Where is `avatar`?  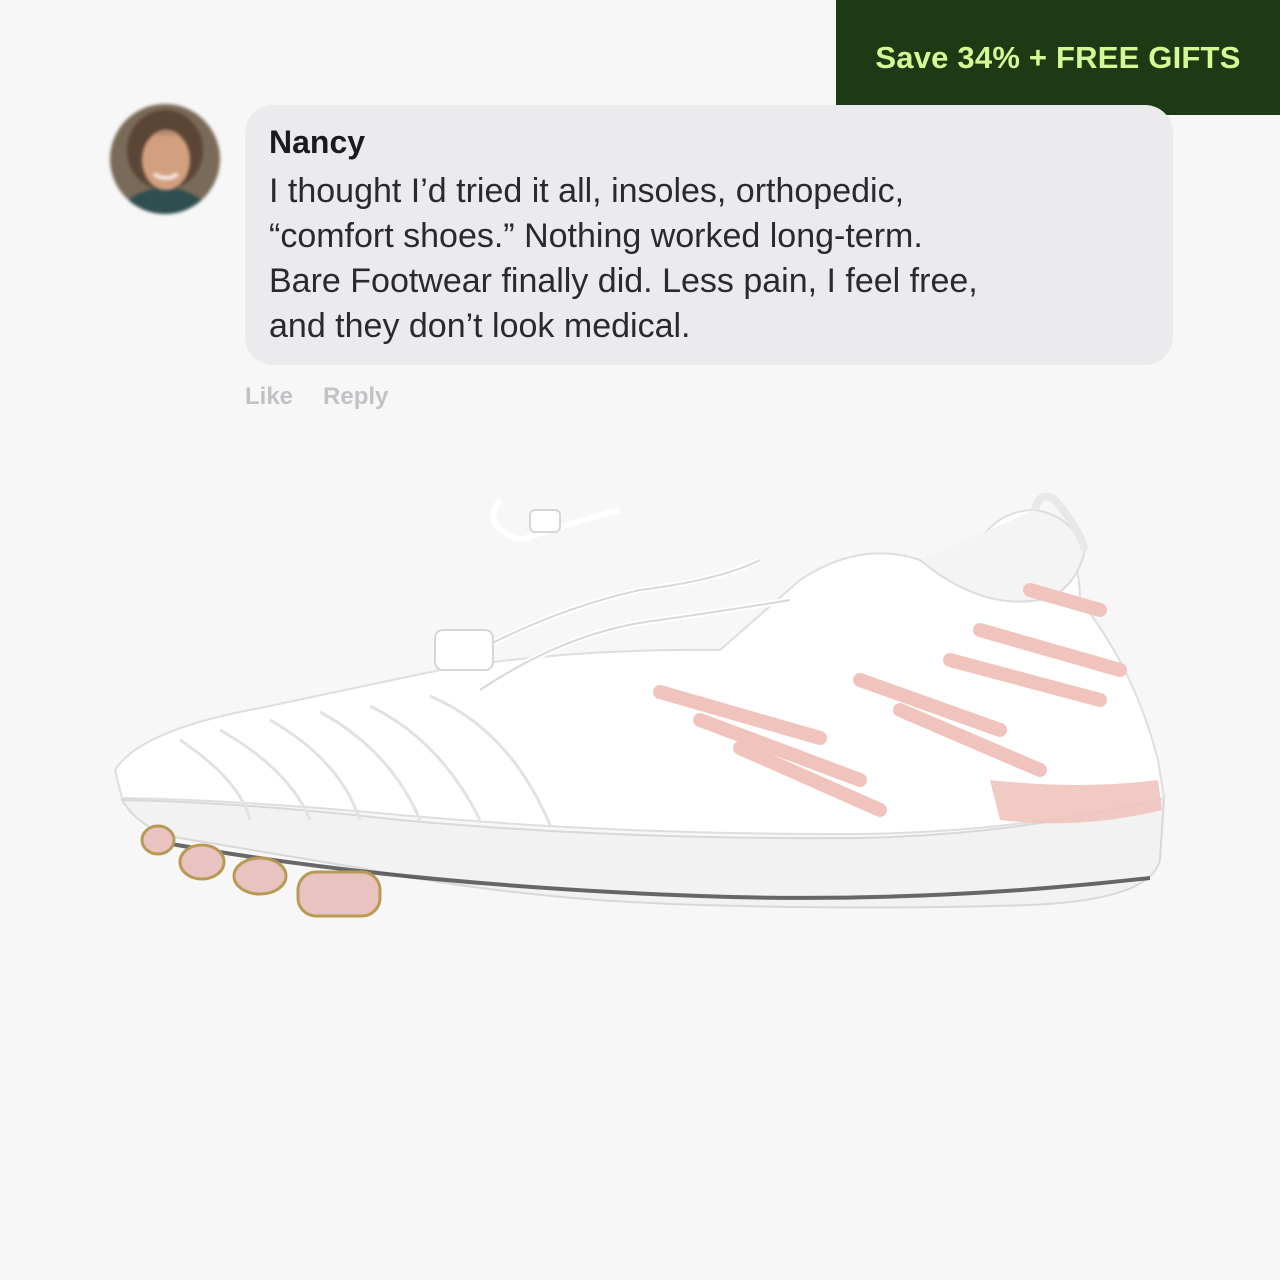 avatar is located at coordinates (165, 159).